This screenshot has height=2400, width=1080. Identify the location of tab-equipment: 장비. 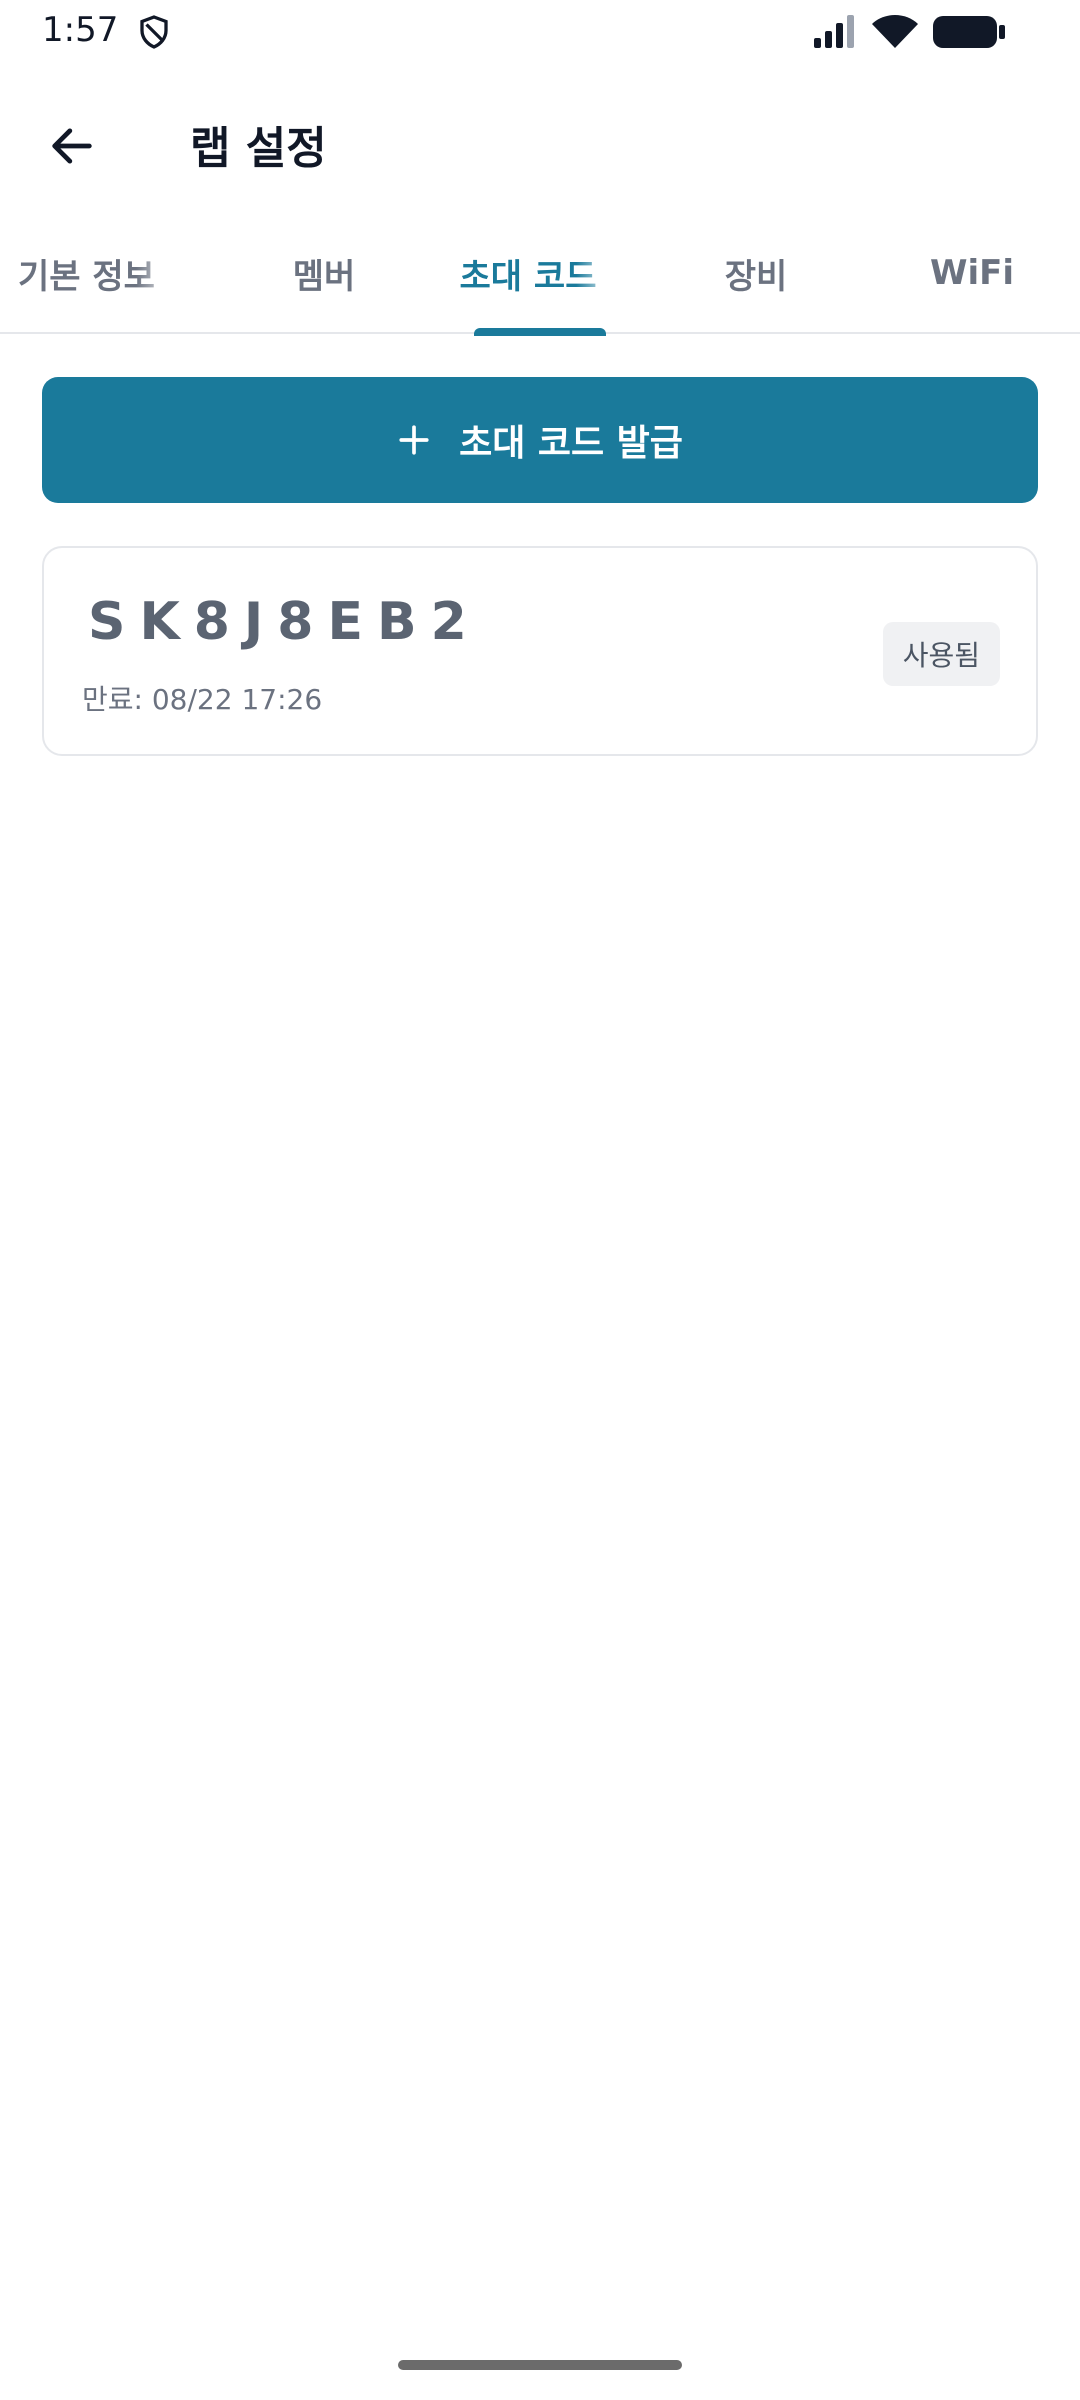
(756, 273).